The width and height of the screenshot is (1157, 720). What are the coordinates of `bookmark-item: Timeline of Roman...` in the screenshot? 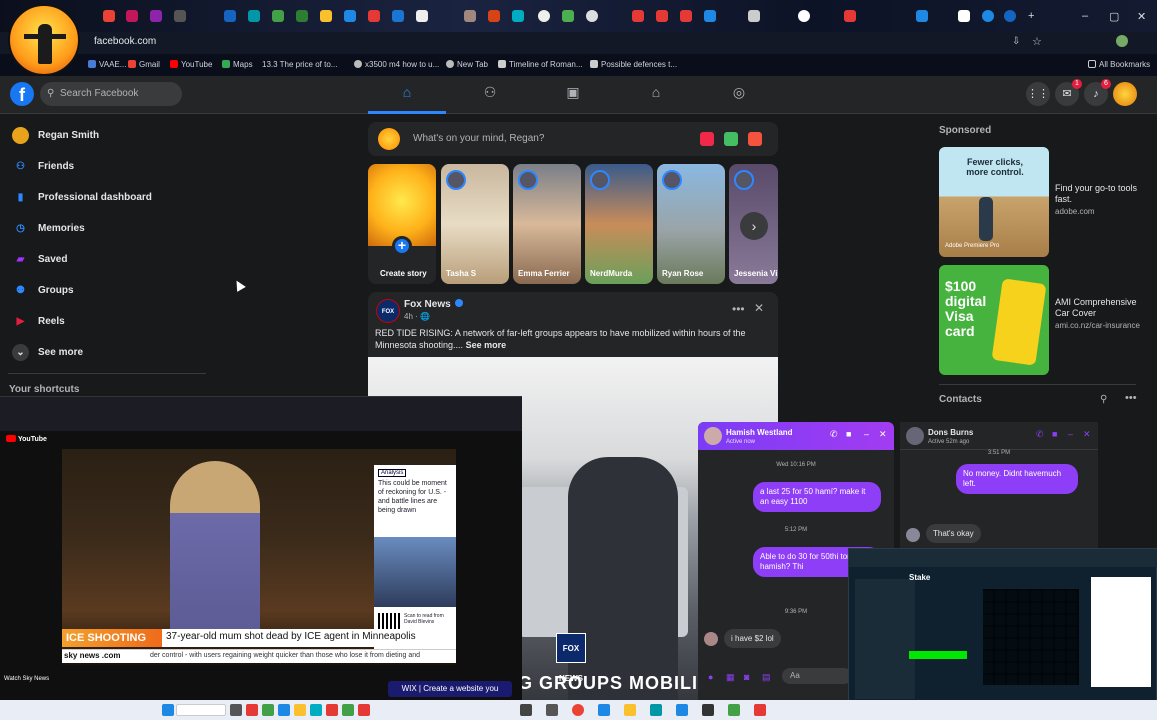 It's located at (540, 64).